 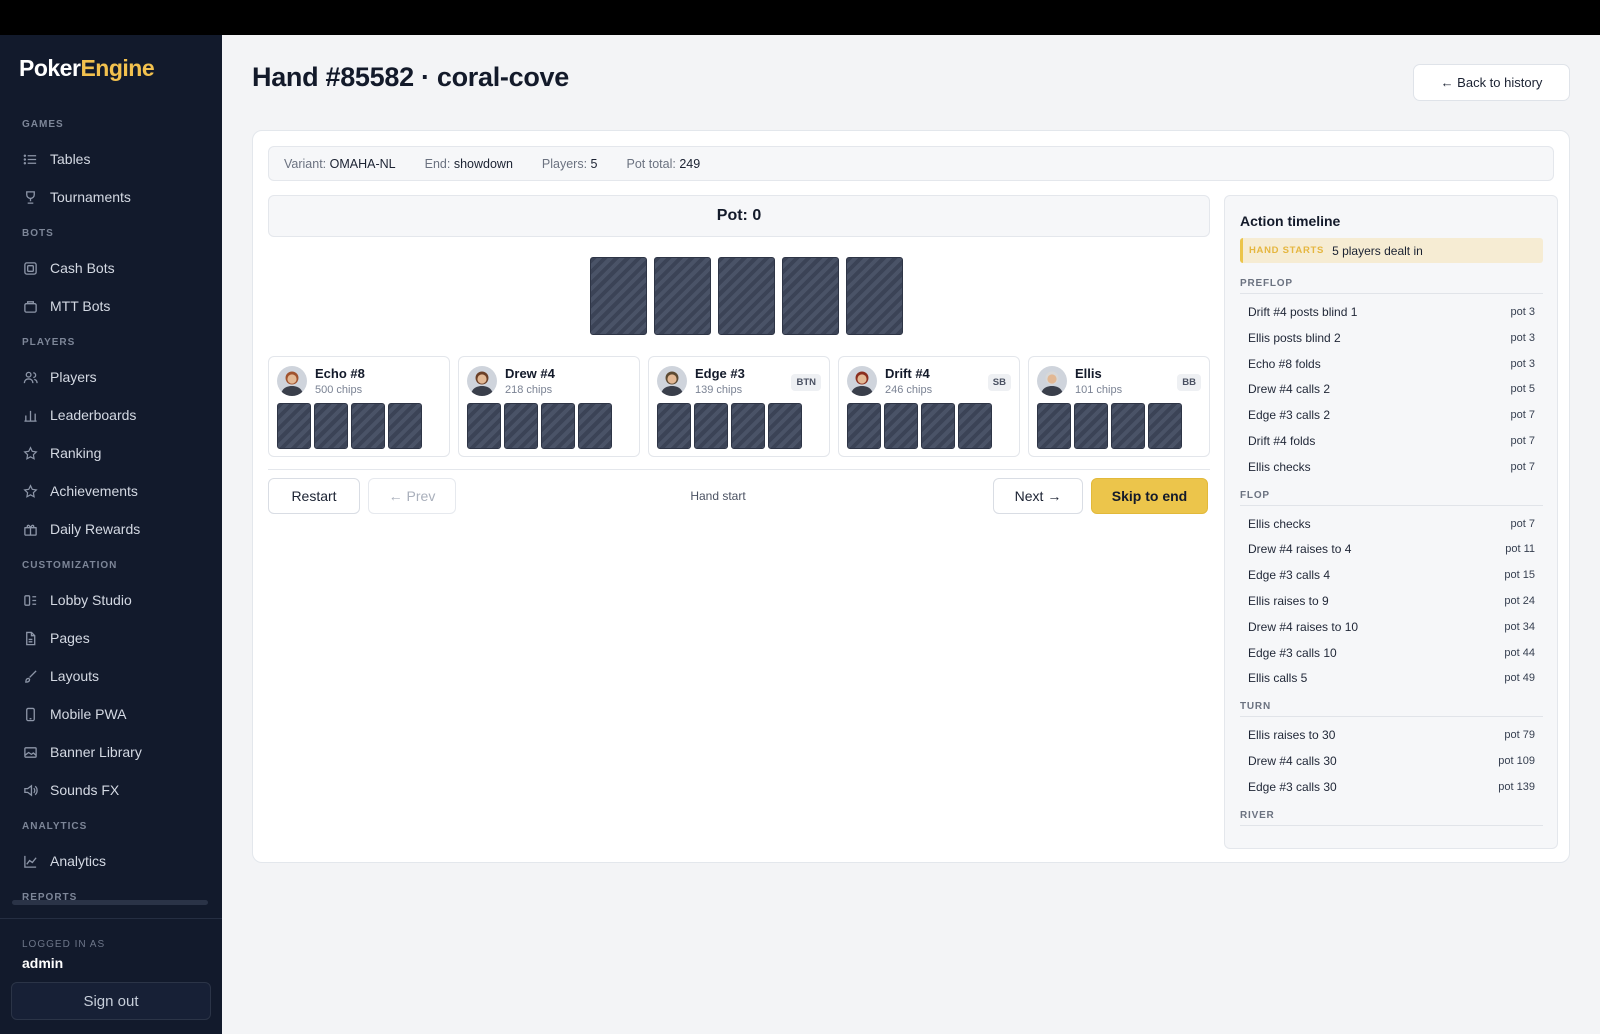 What do you see at coordinates (1149, 496) in the screenshot?
I see `skip-to-end-button: Skip to end` at bounding box center [1149, 496].